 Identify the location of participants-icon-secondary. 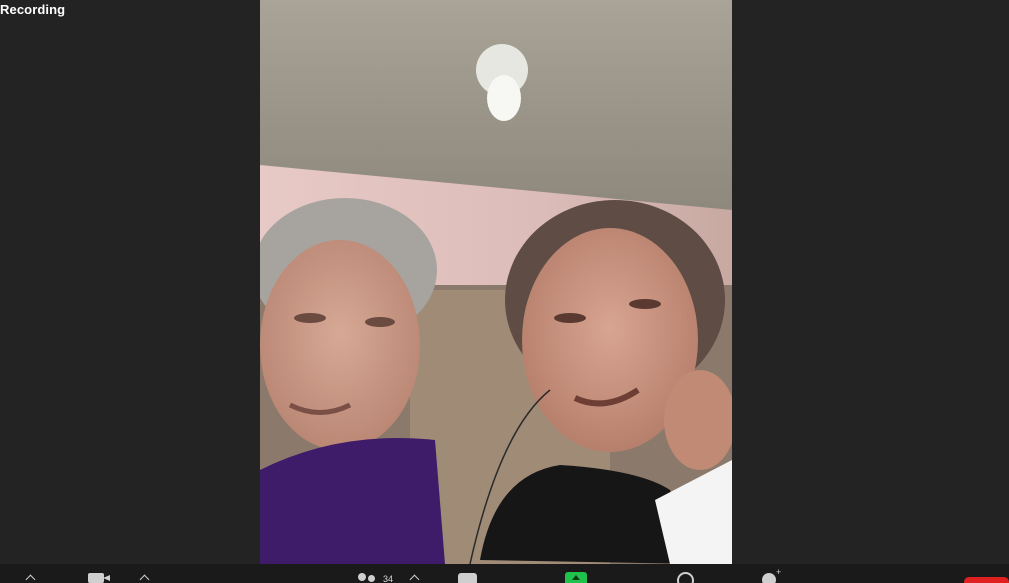
(371, 578).